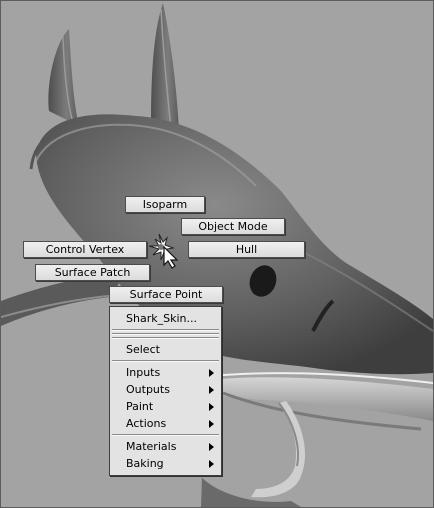 The image size is (434, 508). What do you see at coordinates (143, 372) in the screenshot?
I see `menu-item-label: Inputs` at bounding box center [143, 372].